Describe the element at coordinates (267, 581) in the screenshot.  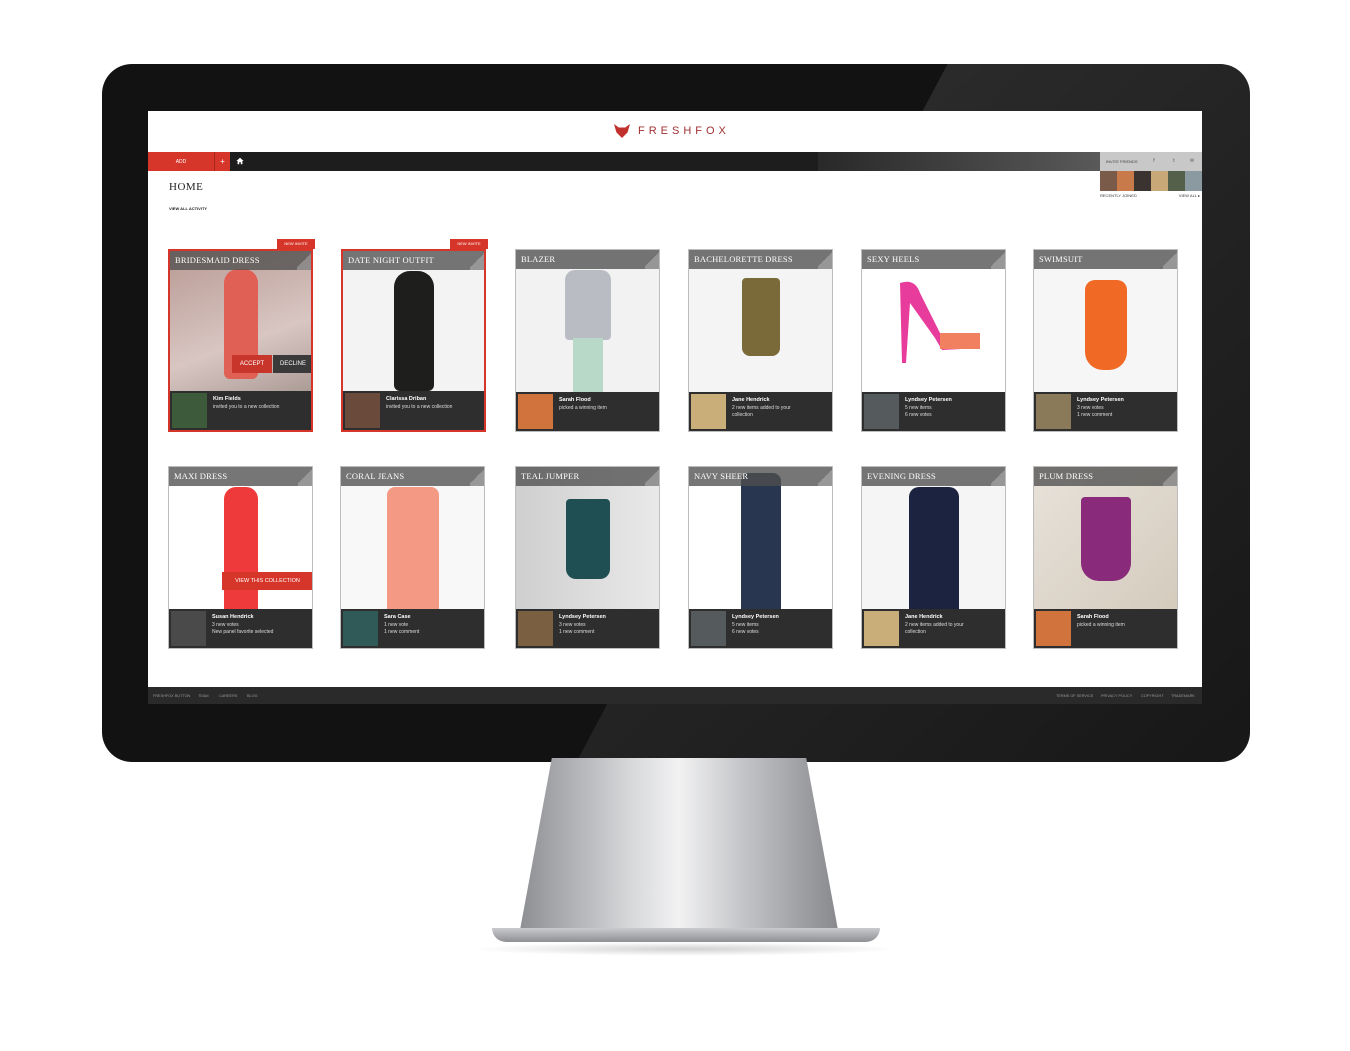
I see `view-collection-button: VIEW THIS COLLECTION` at that location.